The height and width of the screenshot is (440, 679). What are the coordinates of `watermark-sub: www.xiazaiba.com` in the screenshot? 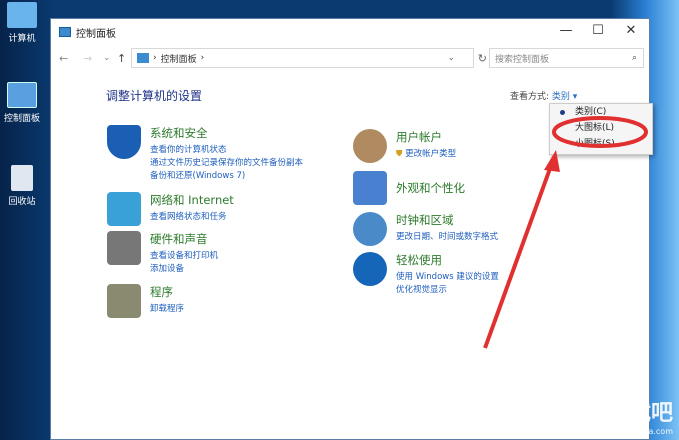 It's located at (635, 431).